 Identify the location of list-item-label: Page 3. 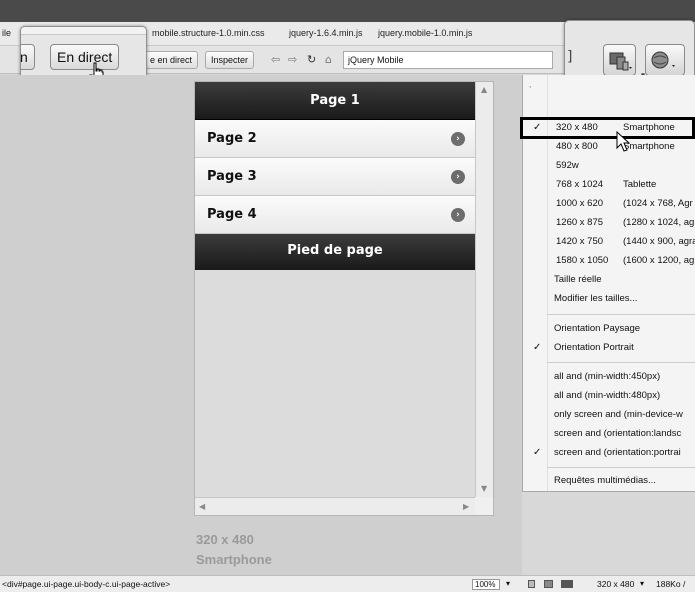
(232, 176).